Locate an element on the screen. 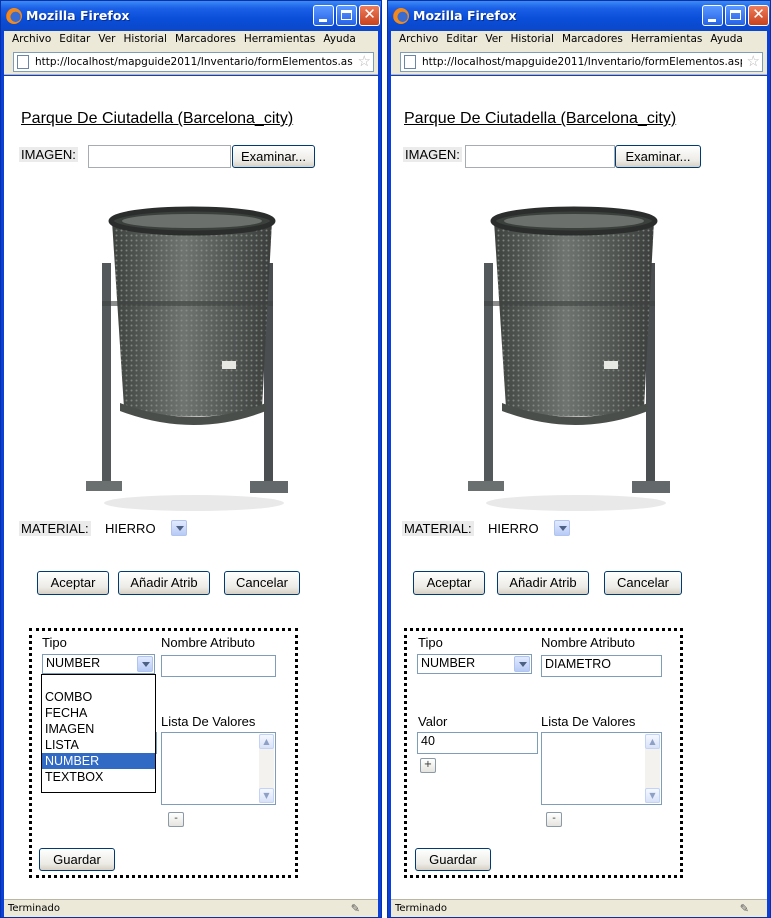 Image resolution: width=771 pixels, height=918 pixels. dropdown-option-imagen: IMAGEN is located at coordinates (98, 729).